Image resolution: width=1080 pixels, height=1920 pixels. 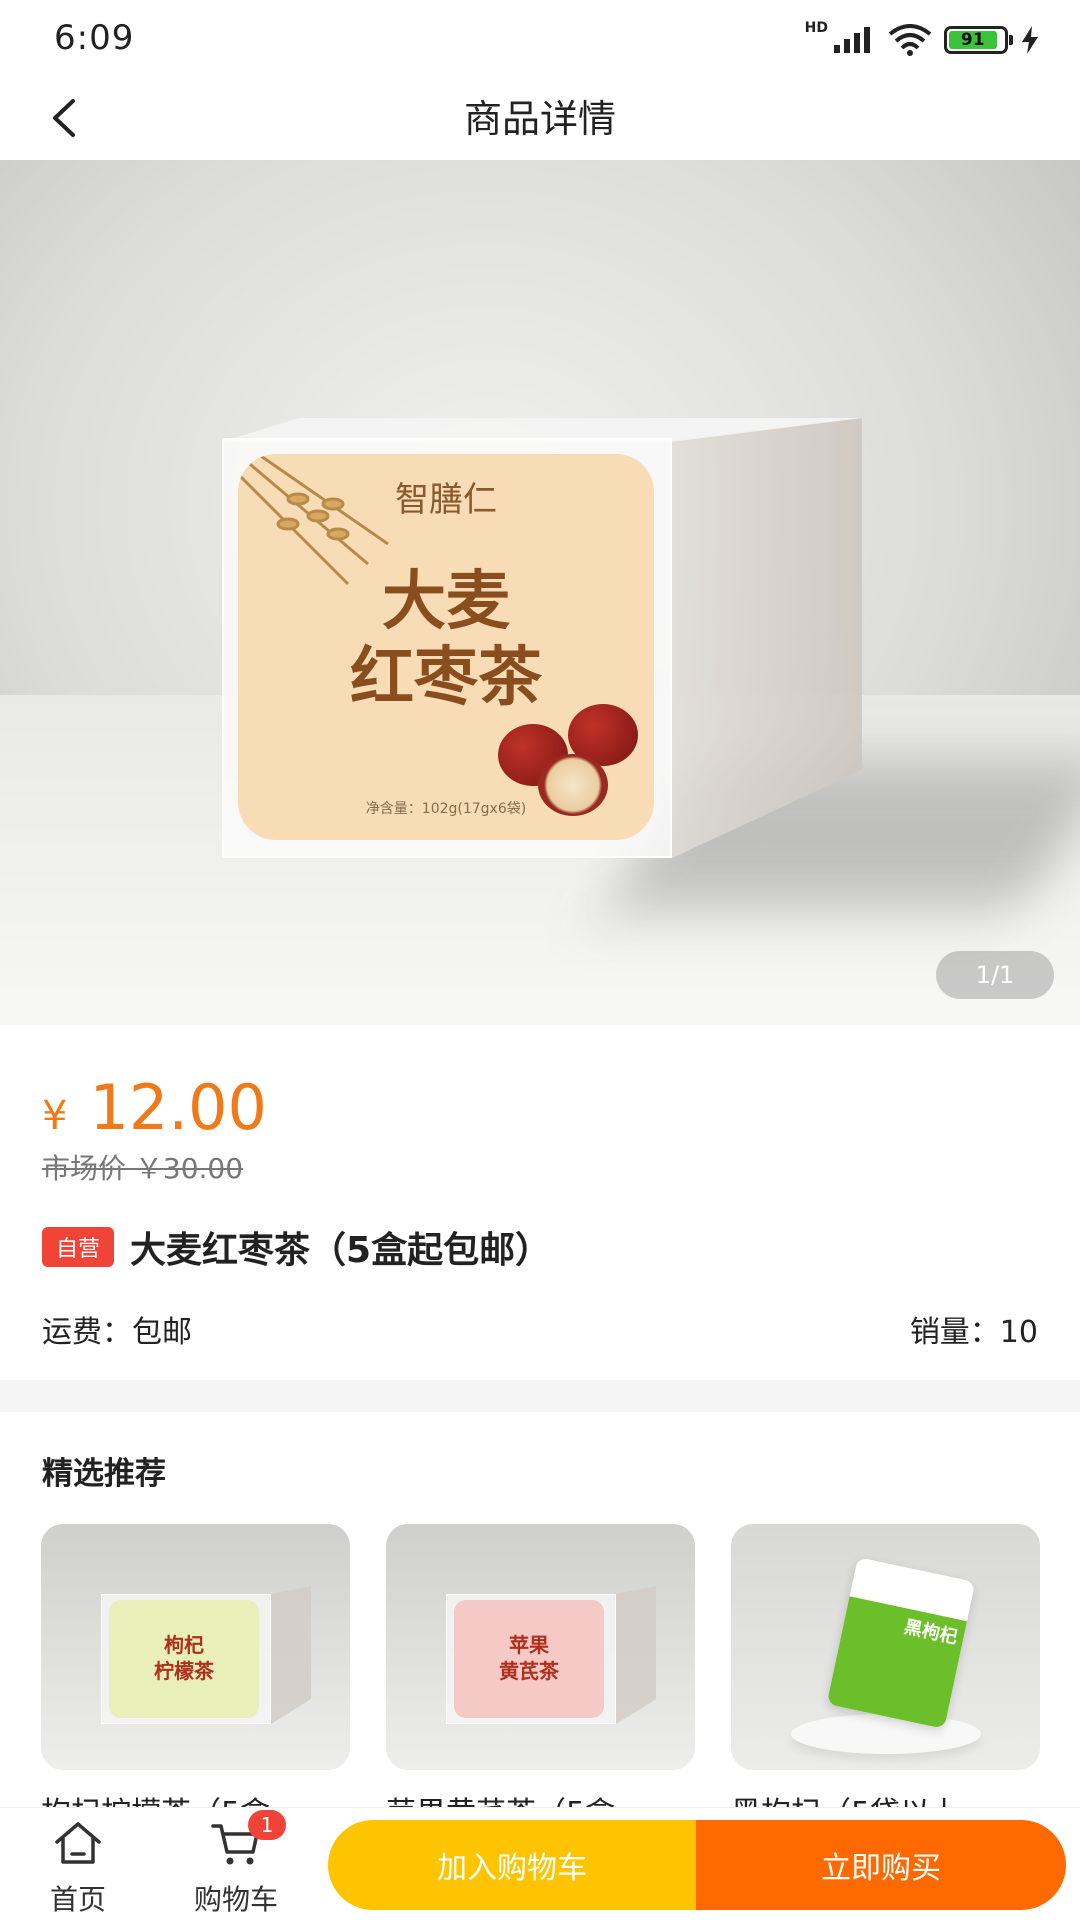 I want to click on currency-symbol: ¥, so click(x=55, y=1116).